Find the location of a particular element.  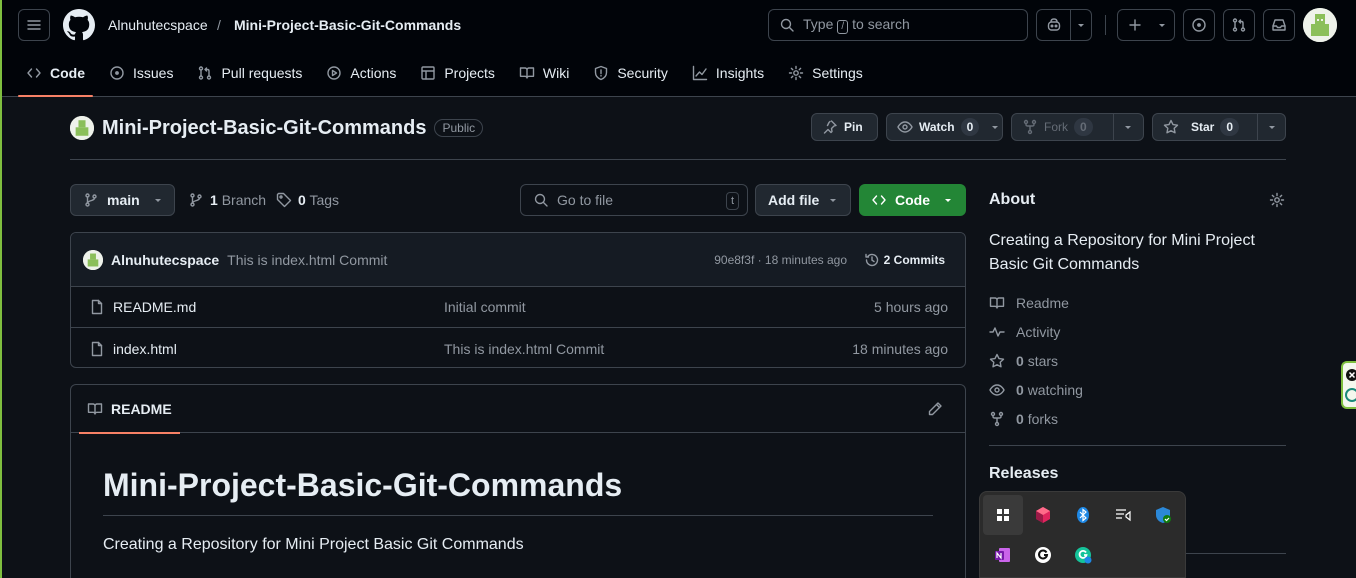

tab-actions: Actions is located at coordinates (361, 72).